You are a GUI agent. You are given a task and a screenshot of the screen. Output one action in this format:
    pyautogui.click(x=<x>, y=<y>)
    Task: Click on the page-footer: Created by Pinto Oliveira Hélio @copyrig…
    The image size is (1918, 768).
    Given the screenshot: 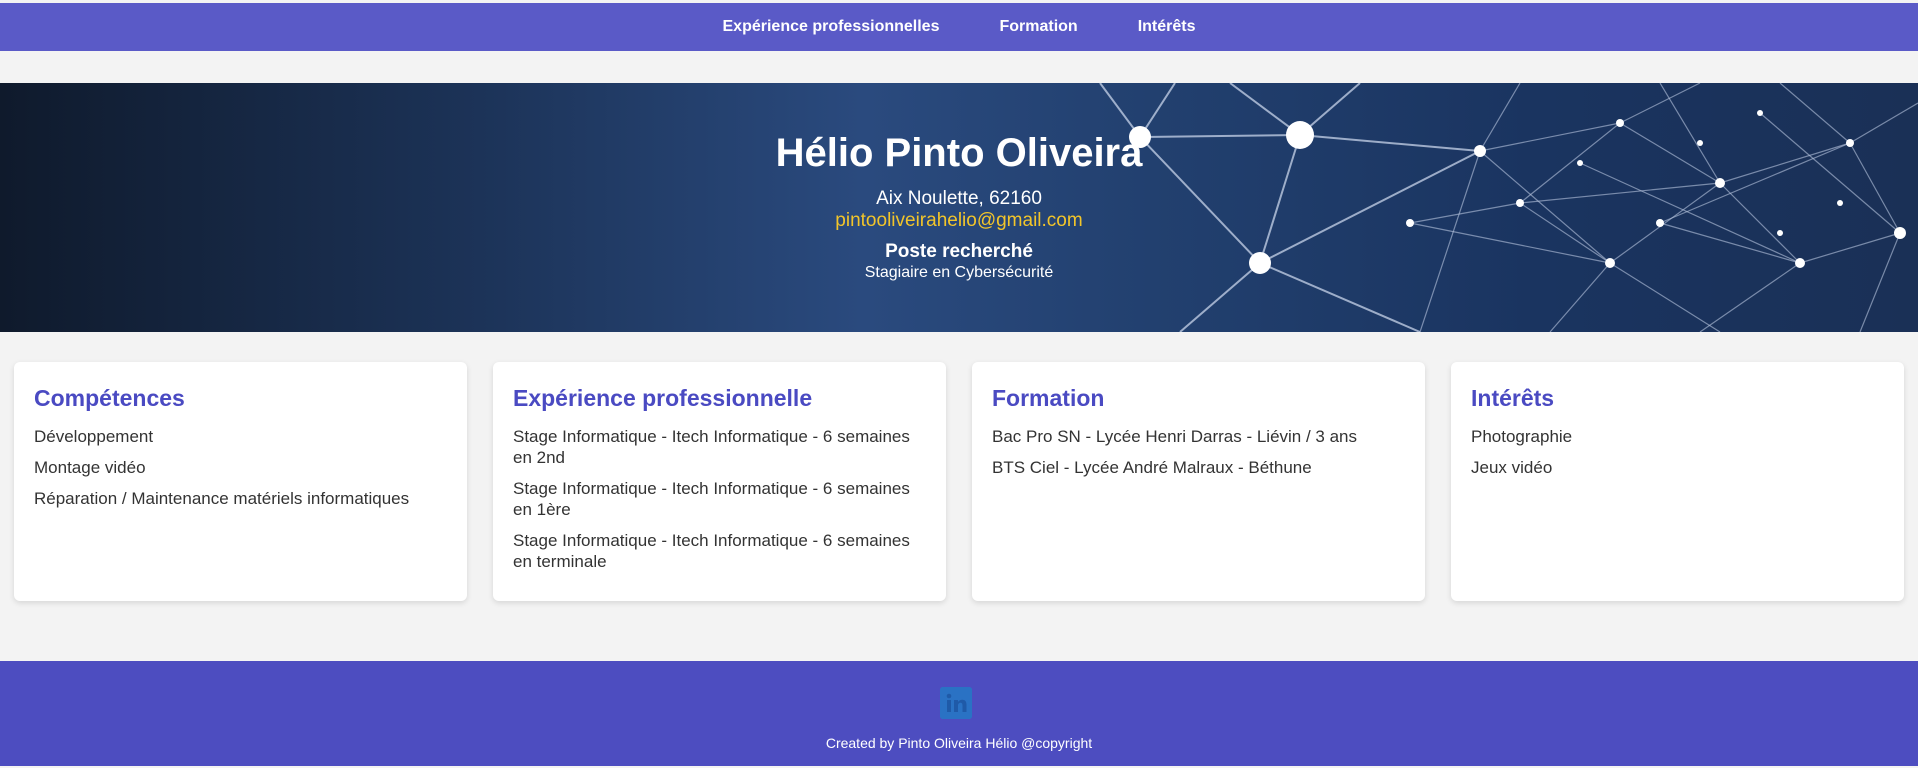 What is the action you would take?
    pyautogui.click(x=959, y=713)
    